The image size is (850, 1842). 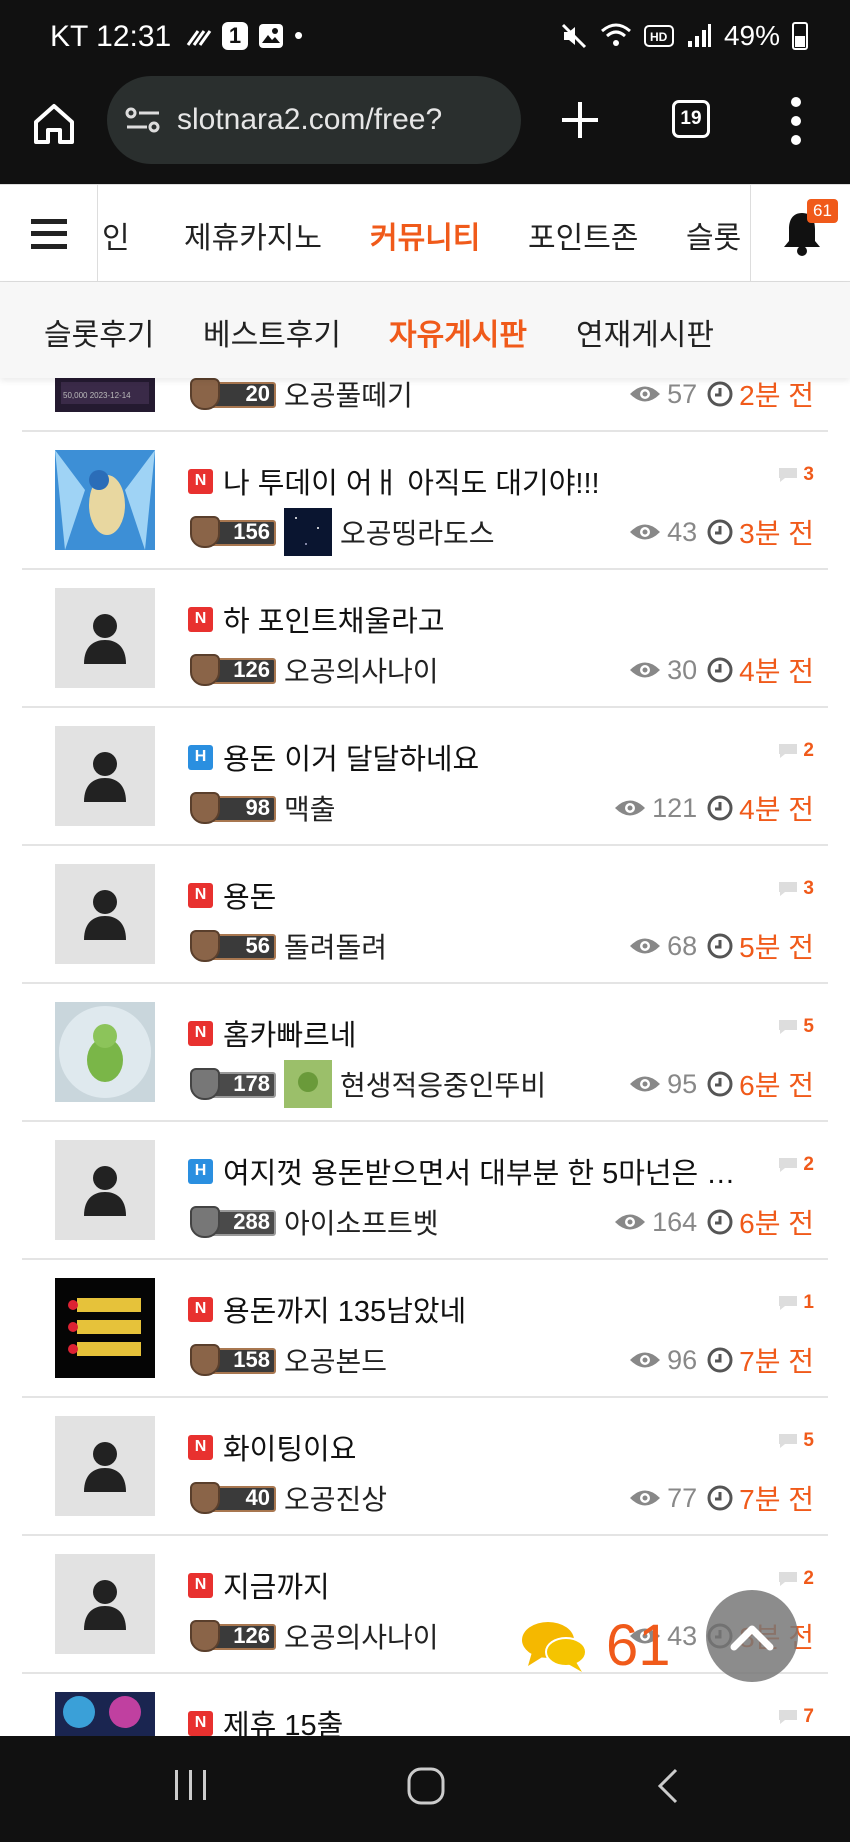 What do you see at coordinates (800, 234) in the screenshot?
I see `notification-button: 61` at bounding box center [800, 234].